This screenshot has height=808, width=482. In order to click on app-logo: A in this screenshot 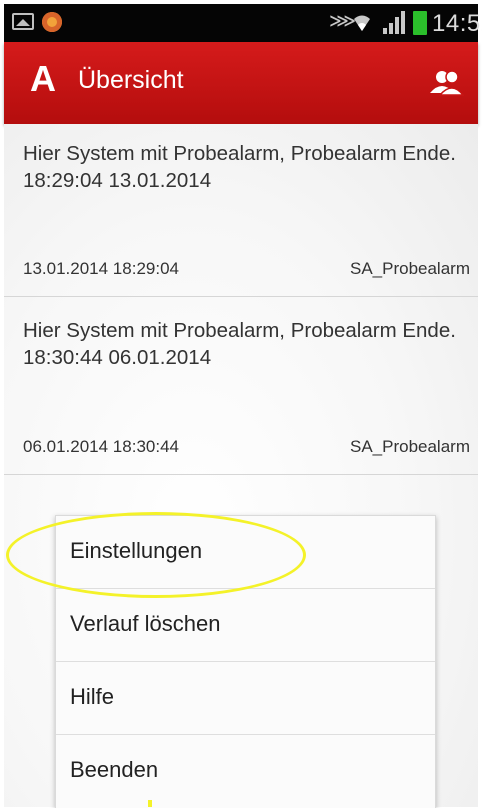, I will do `click(43, 79)`.